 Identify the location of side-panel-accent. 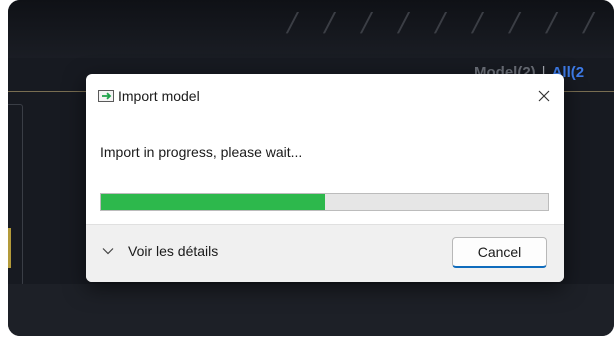
(9, 248).